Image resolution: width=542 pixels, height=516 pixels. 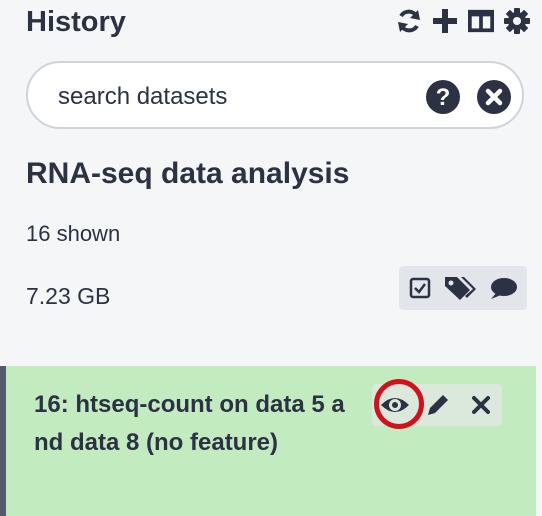 I want to click on search-input, so click(x=238, y=97).